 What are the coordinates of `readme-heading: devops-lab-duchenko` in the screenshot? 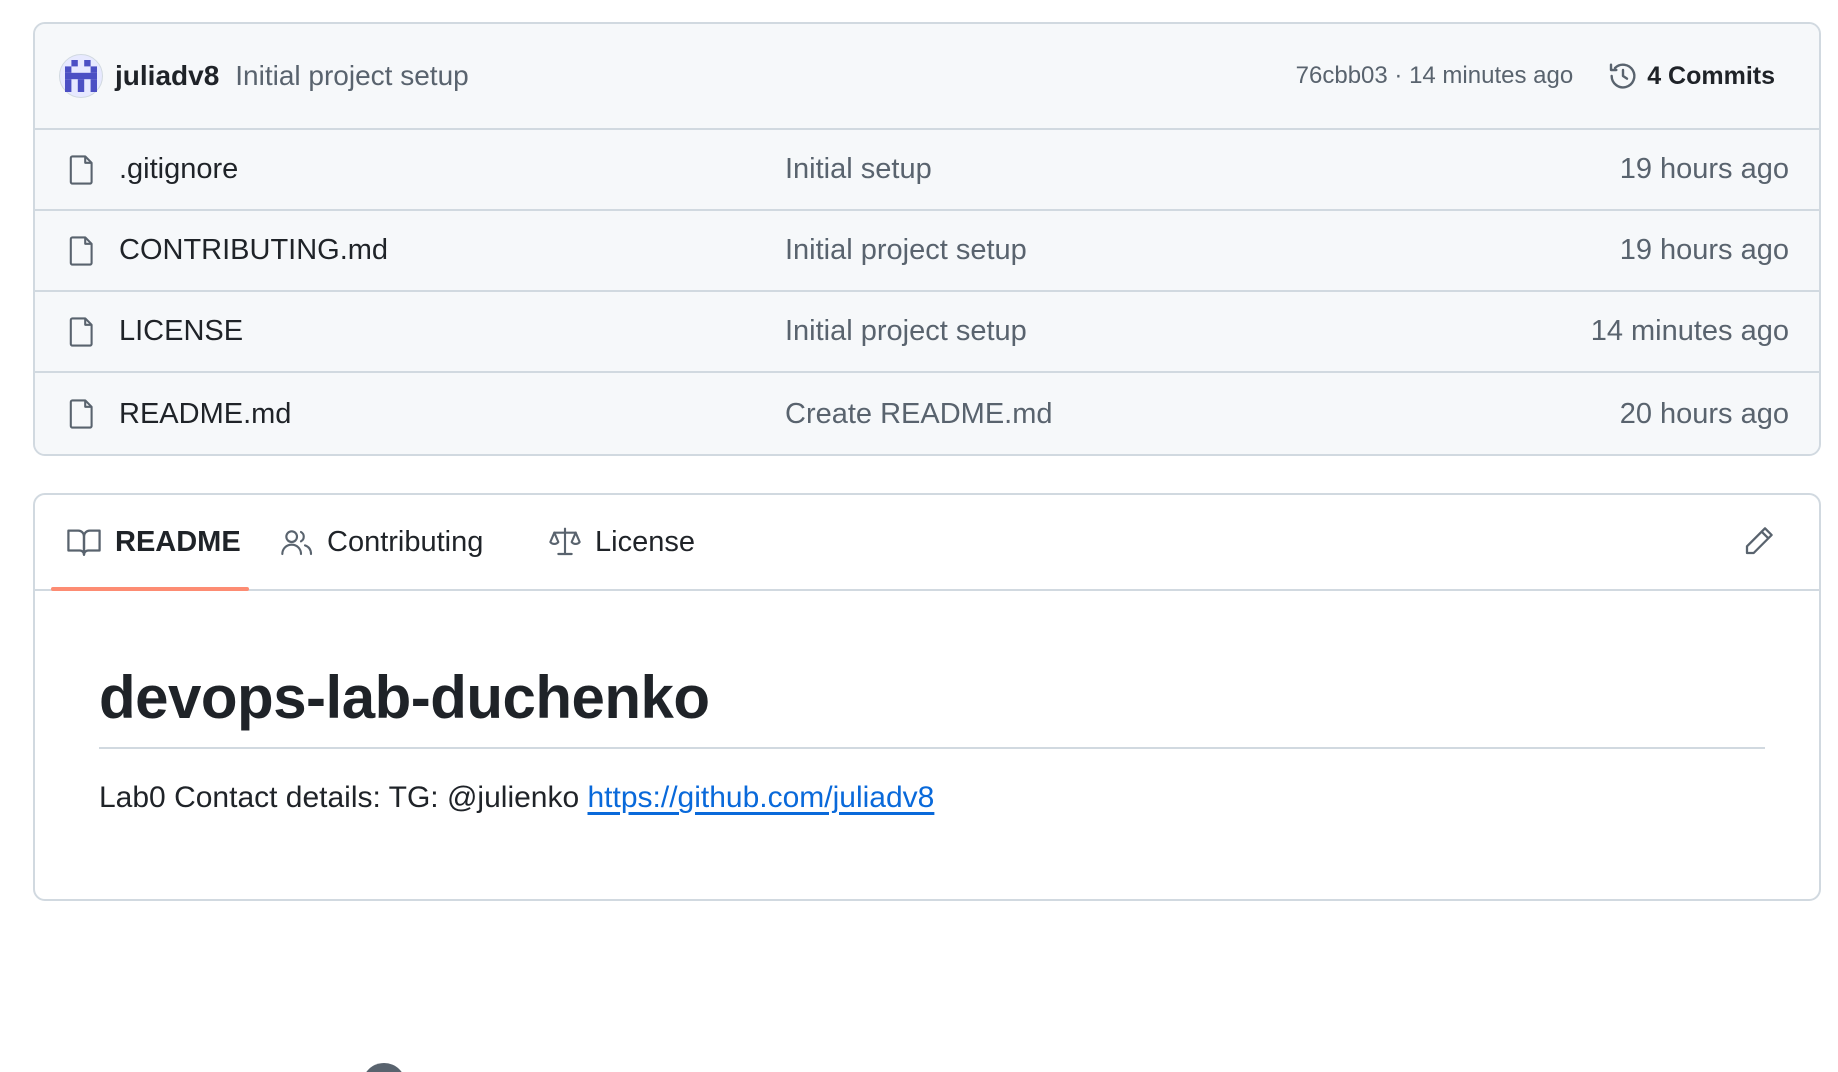 It's located at (404, 697).